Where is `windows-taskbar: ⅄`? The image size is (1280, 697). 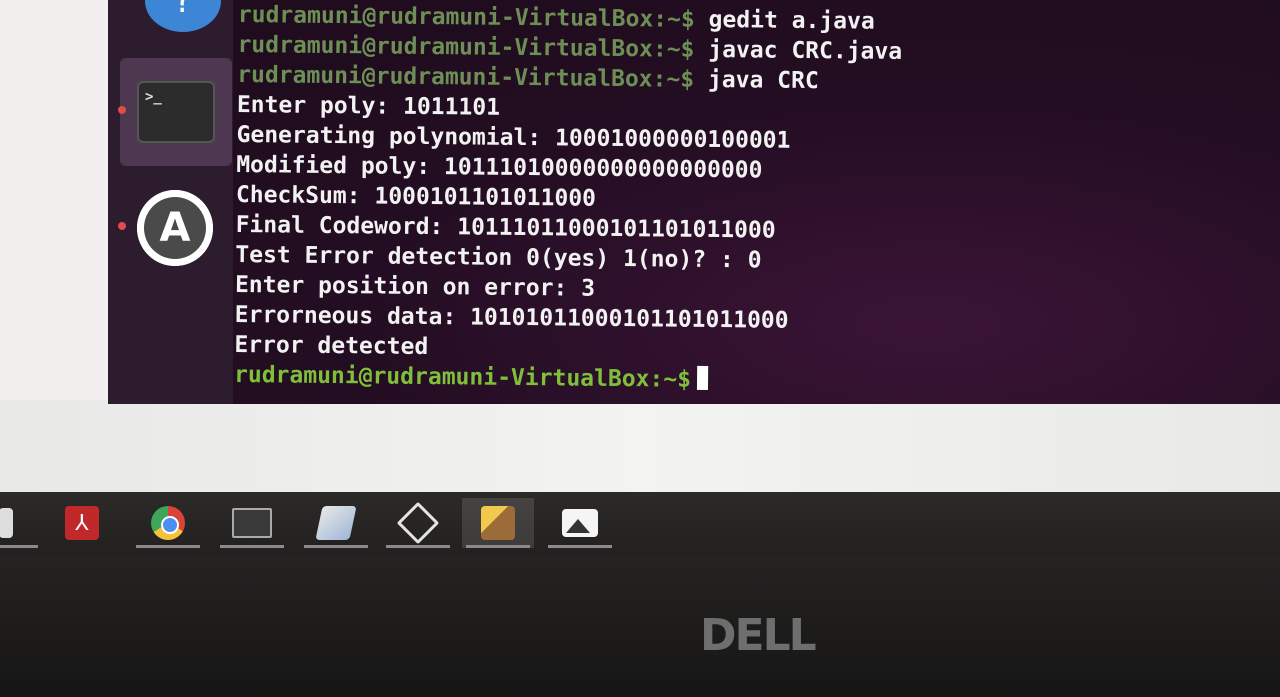 windows-taskbar: ⅄ is located at coordinates (640, 523).